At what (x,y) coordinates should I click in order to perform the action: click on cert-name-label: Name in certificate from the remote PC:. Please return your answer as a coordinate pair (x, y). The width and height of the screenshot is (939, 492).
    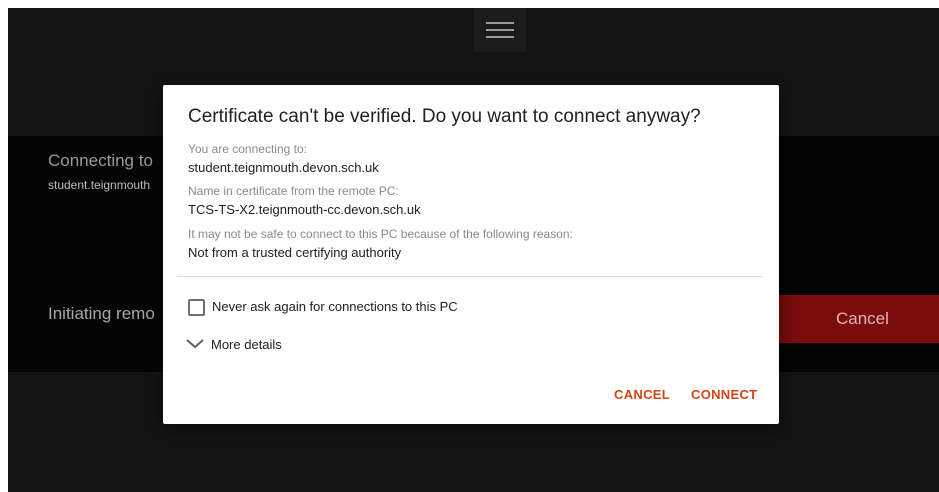
    Looking at the image, I should click on (293, 191).